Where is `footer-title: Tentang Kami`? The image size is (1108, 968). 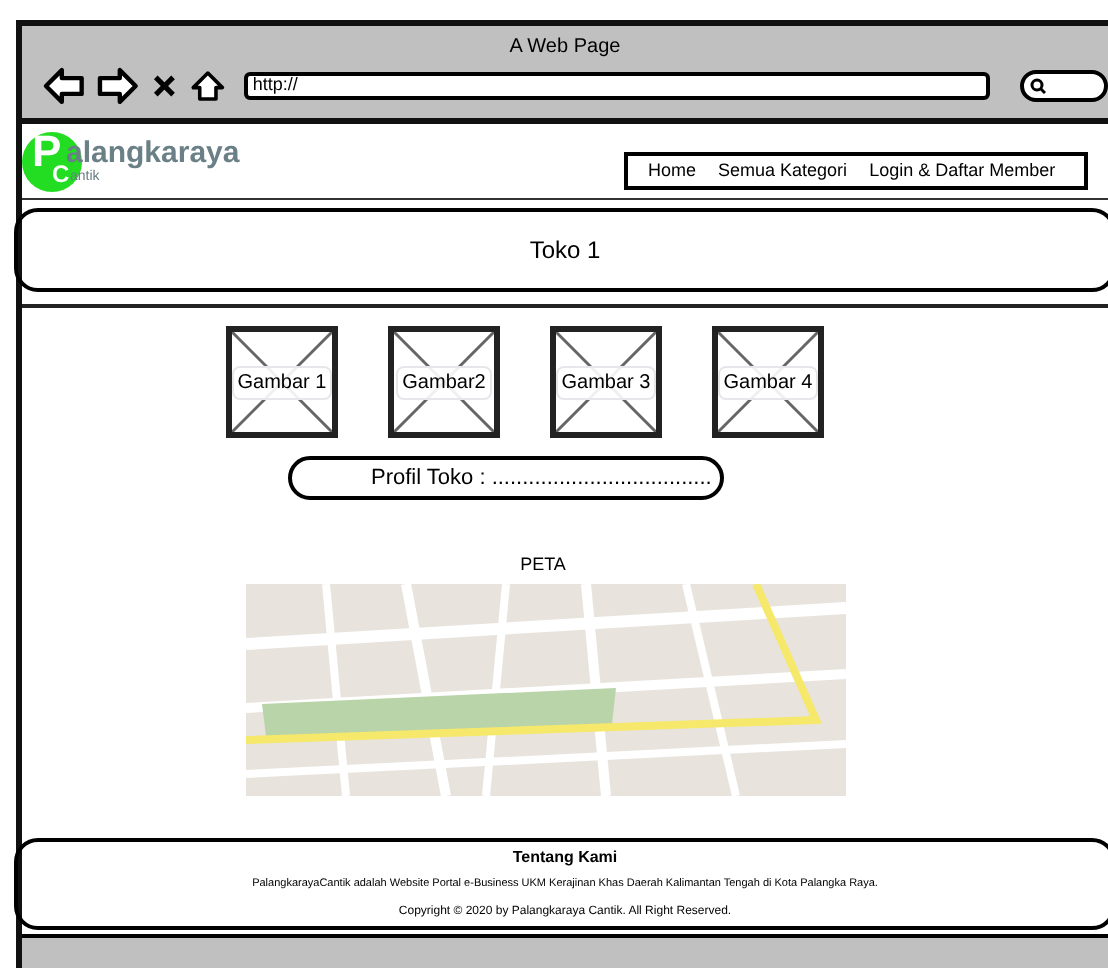 footer-title: Tentang Kami is located at coordinates (565, 858).